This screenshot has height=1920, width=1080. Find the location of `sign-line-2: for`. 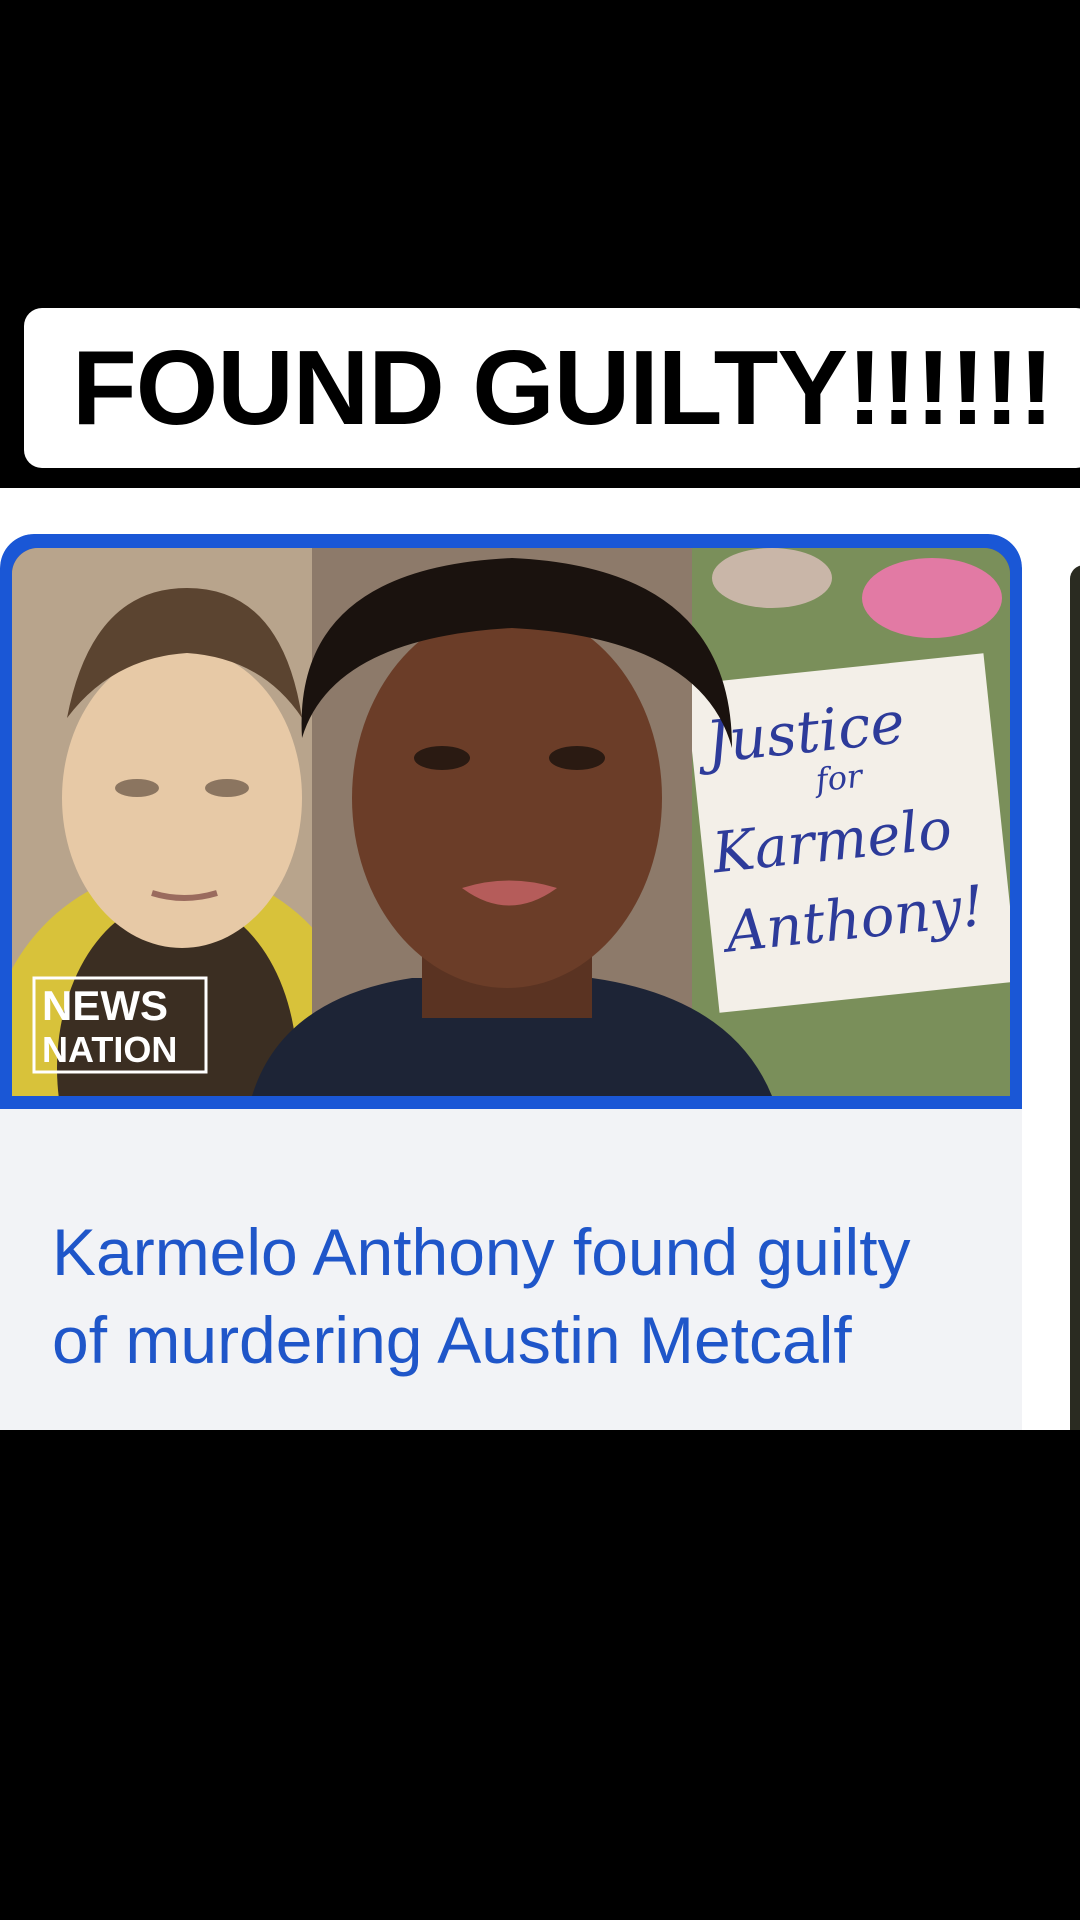

sign-line-2: for is located at coordinates (839, 778).